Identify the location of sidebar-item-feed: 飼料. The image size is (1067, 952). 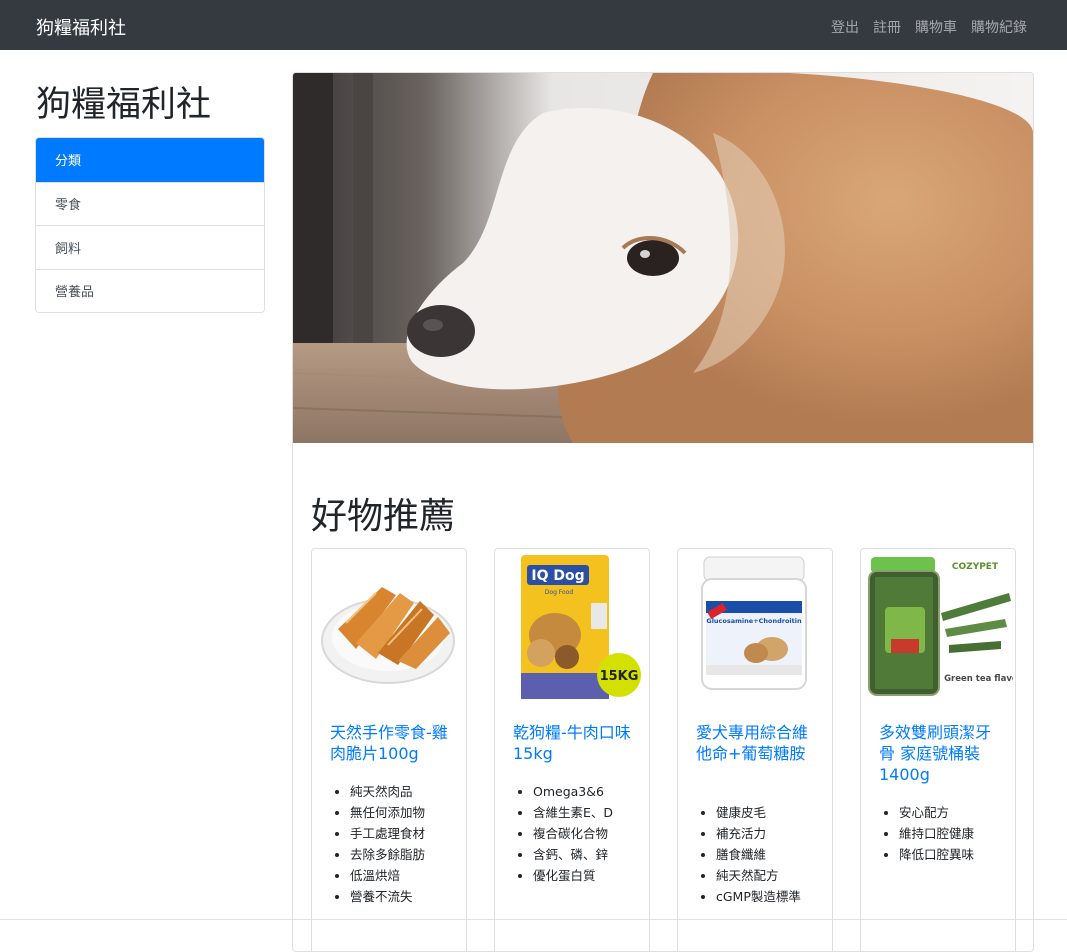
(150, 247).